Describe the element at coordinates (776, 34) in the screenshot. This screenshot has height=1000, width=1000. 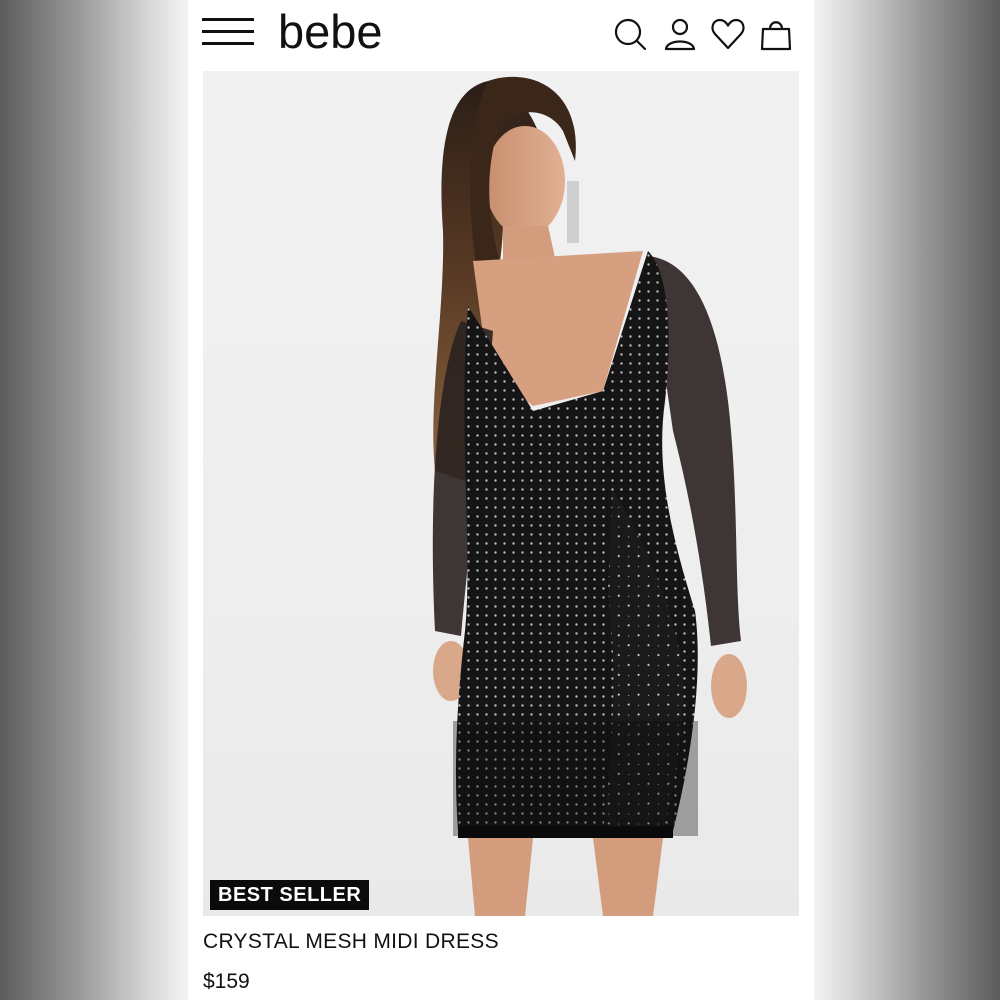
I see `bag-icon` at that location.